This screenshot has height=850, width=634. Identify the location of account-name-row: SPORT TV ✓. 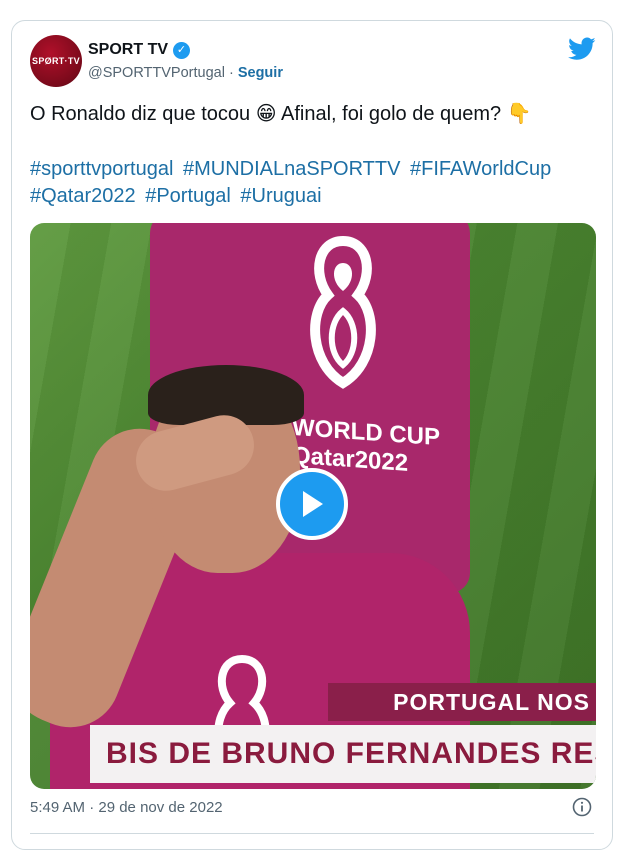
(139, 50).